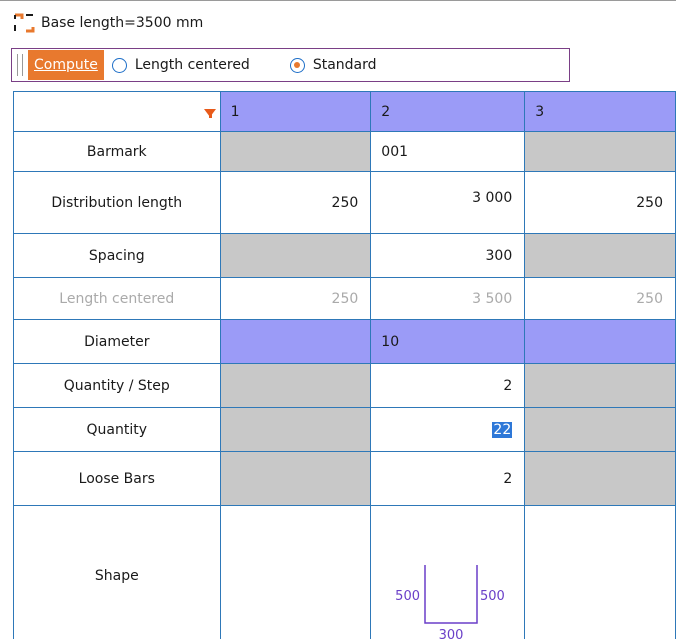 The height and width of the screenshot is (639, 676). Describe the element at coordinates (117, 429) in the screenshot. I see `row-label: Quantity` at that location.